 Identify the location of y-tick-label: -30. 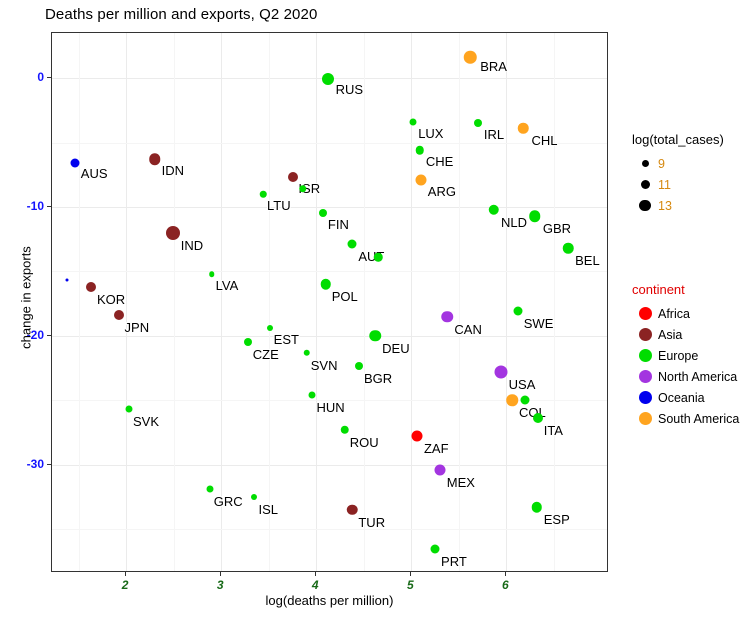
(35, 463).